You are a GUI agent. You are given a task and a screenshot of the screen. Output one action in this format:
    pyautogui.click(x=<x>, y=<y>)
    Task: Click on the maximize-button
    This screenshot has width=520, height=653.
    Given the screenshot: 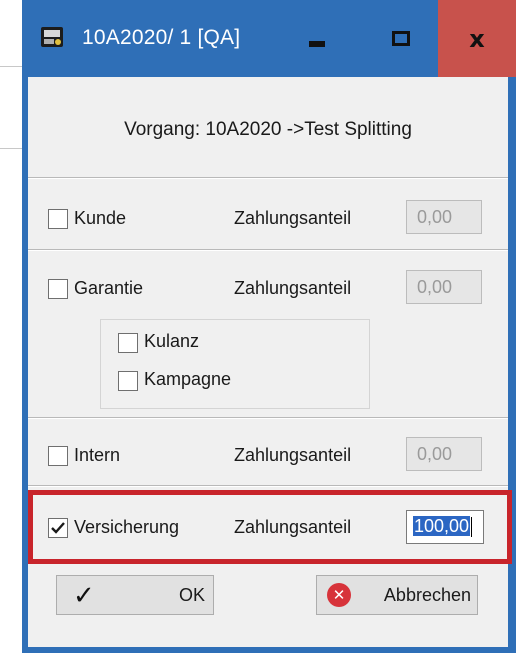 What is the action you would take?
    pyautogui.click(x=401, y=38)
    